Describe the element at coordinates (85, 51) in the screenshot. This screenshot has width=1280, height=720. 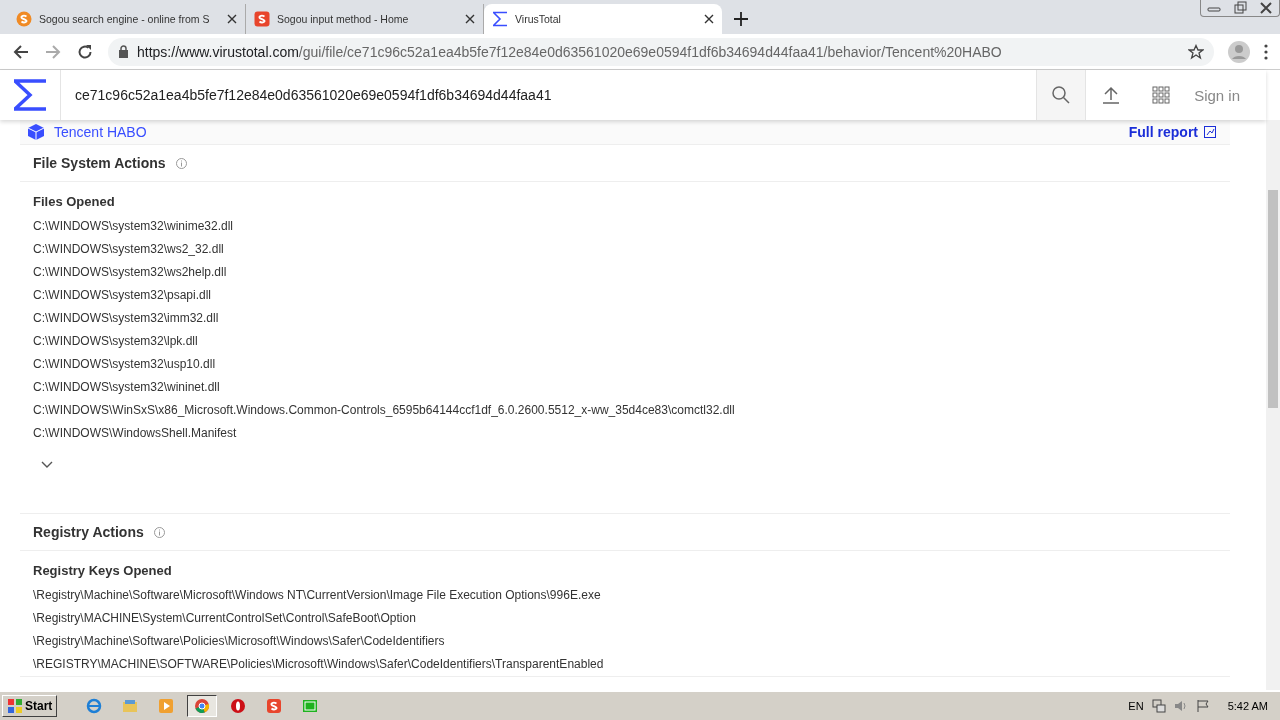
I see `reload-icon` at that location.